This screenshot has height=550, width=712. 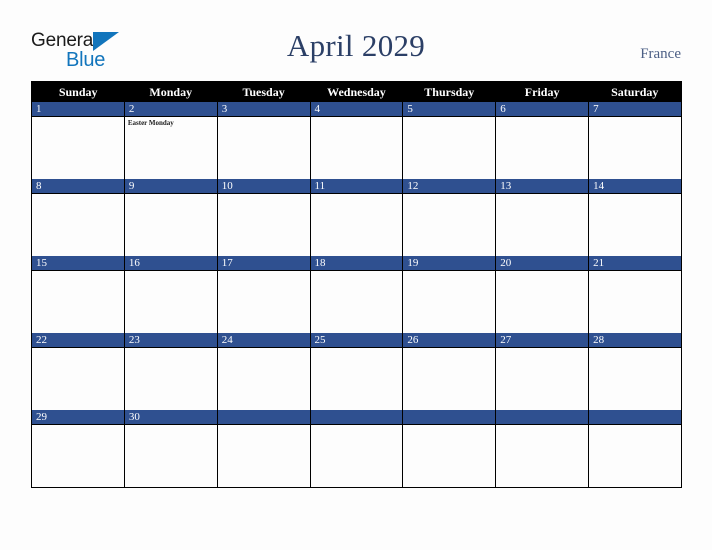 I want to click on calendar-day-cell: 14, so click(x=635, y=217).